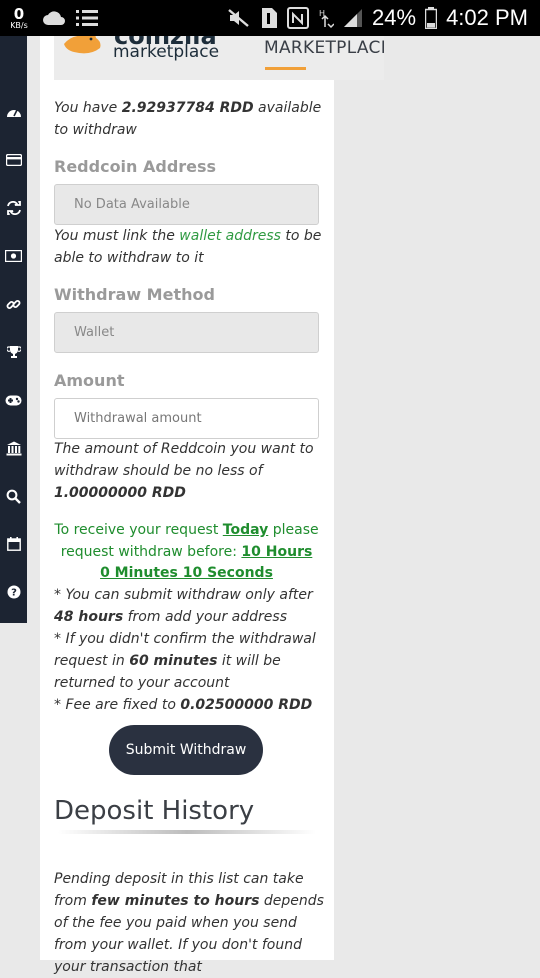  What do you see at coordinates (431, 18) in the screenshot?
I see `battery-icon` at bounding box center [431, 18].